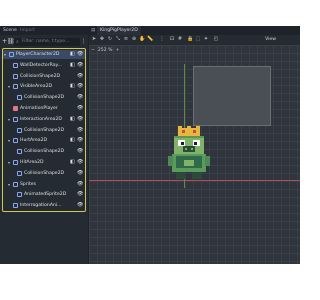  Describe the element at coordinates (102, 39) in the screenshot. I see `move-tool-icon: ✥` at that location.